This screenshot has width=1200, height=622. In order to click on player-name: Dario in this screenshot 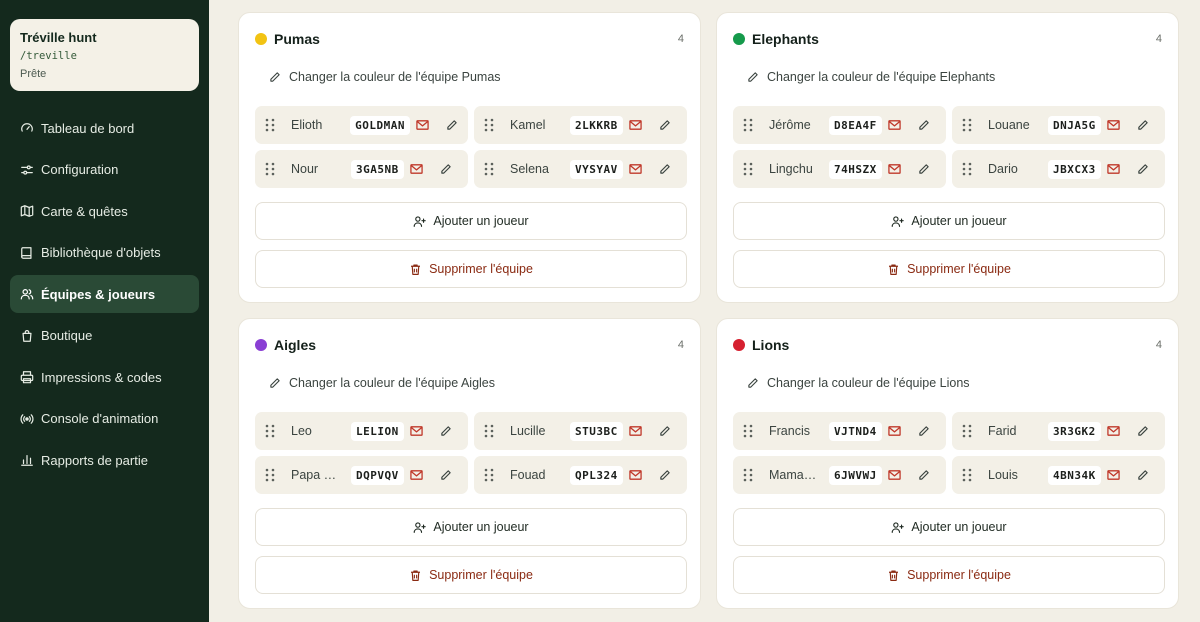, I will do `click(1003, 169)`.